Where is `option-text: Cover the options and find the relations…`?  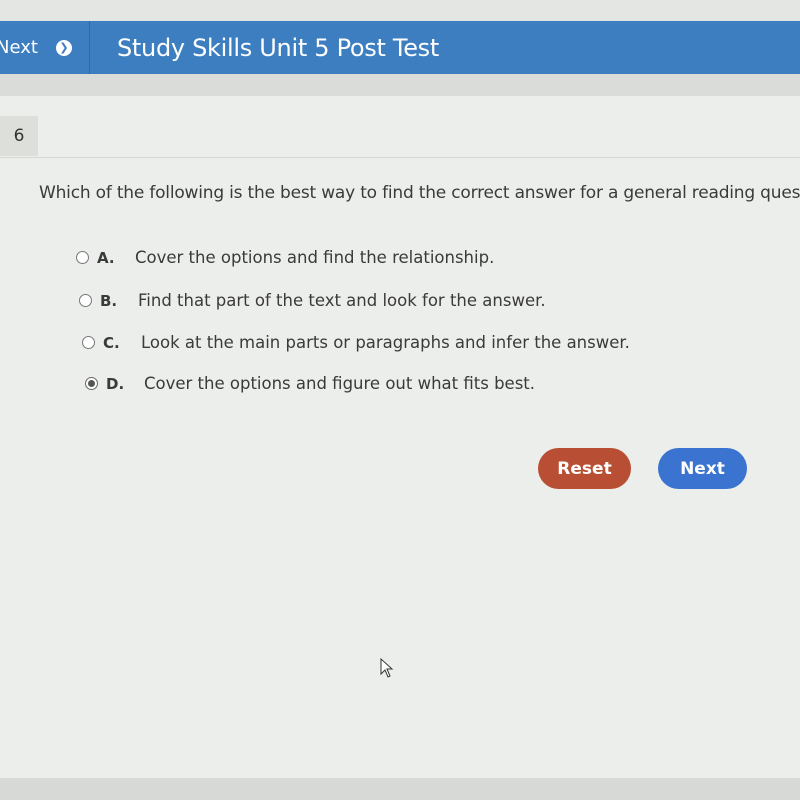
option-text: Cover the options and find the relations… is located at coordinates (315, 257).